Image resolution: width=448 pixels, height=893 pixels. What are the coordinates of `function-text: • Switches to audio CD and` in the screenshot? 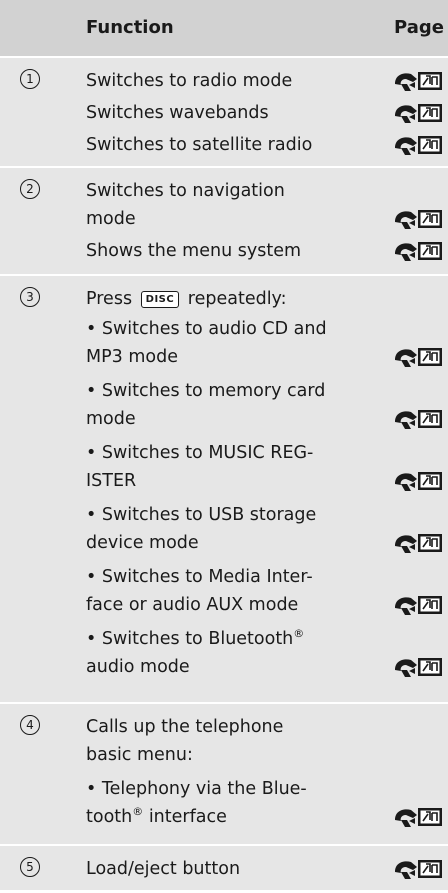 It's located at (206, 329).